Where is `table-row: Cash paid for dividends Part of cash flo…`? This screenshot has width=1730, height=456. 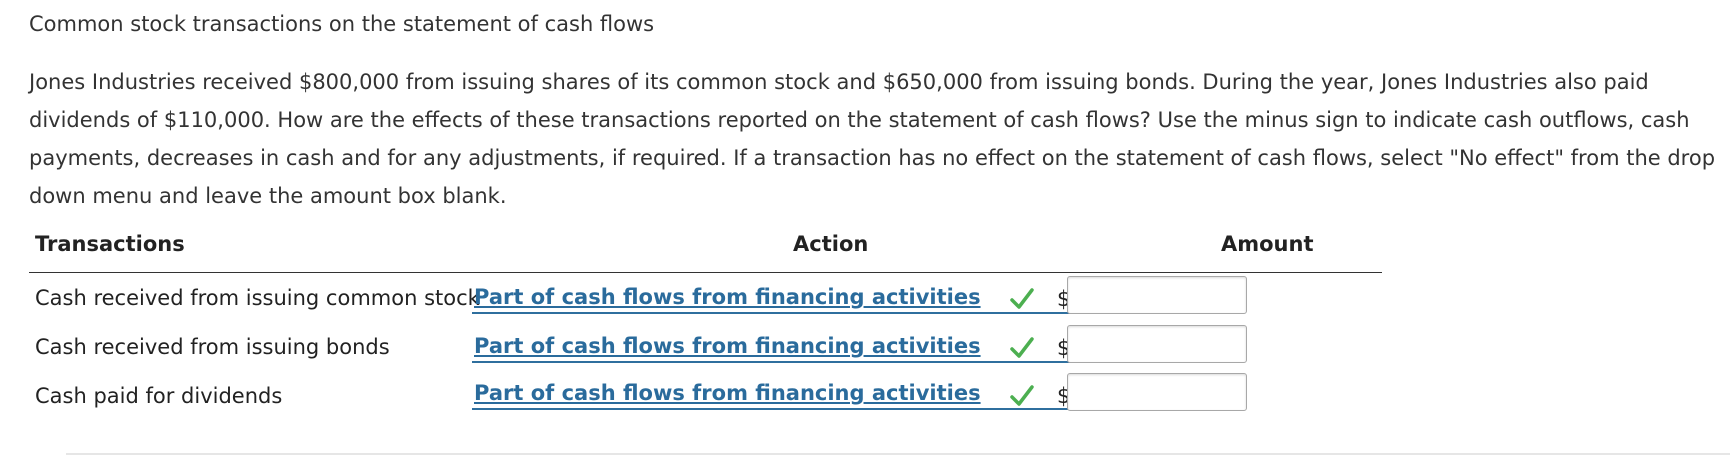 table-row: Cash paid for dividends Part of cash flo… is located at coordinates (705, 380).